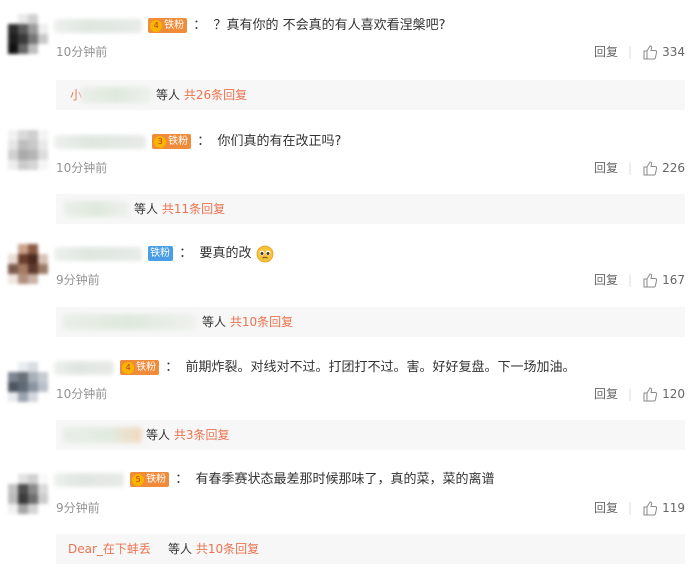 The height and width of the screenshot is (578, 693). I want to click on like-count: 226, so click(673, 168).